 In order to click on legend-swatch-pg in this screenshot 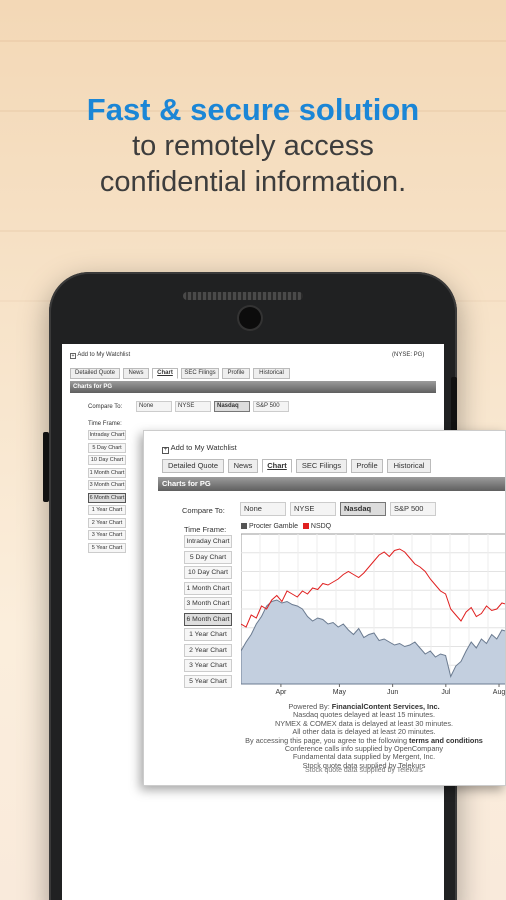, I will do `click(244, 526)`.